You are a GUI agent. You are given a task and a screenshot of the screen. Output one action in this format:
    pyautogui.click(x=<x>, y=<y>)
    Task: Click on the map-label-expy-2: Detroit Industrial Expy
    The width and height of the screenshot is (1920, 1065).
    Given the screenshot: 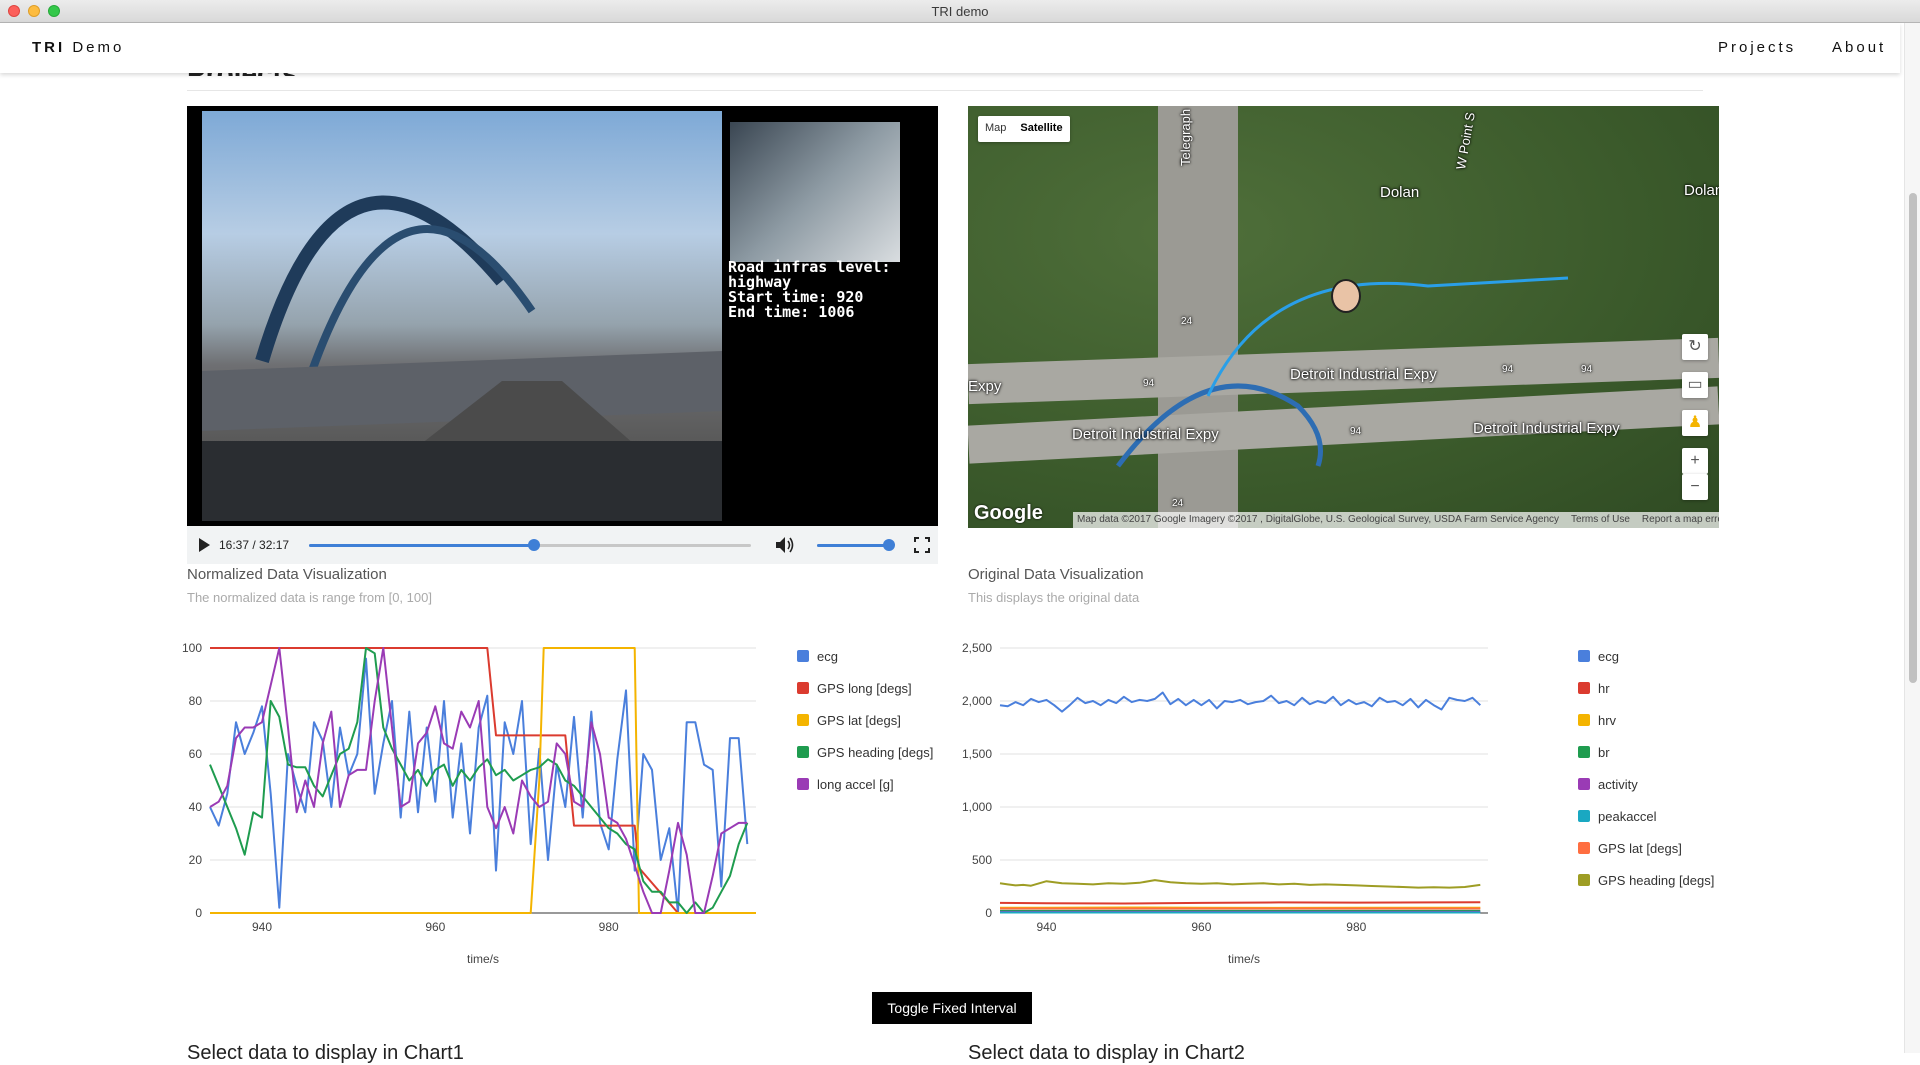 What is the action you would take?
    pyautogui.click(x=1145, y=434)
    